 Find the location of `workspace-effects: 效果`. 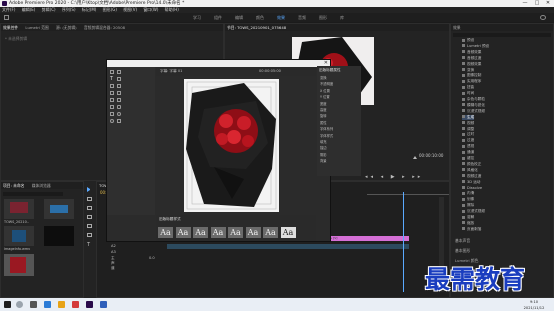

workspace-effects: 效果 is located at coordinates (281, 17).